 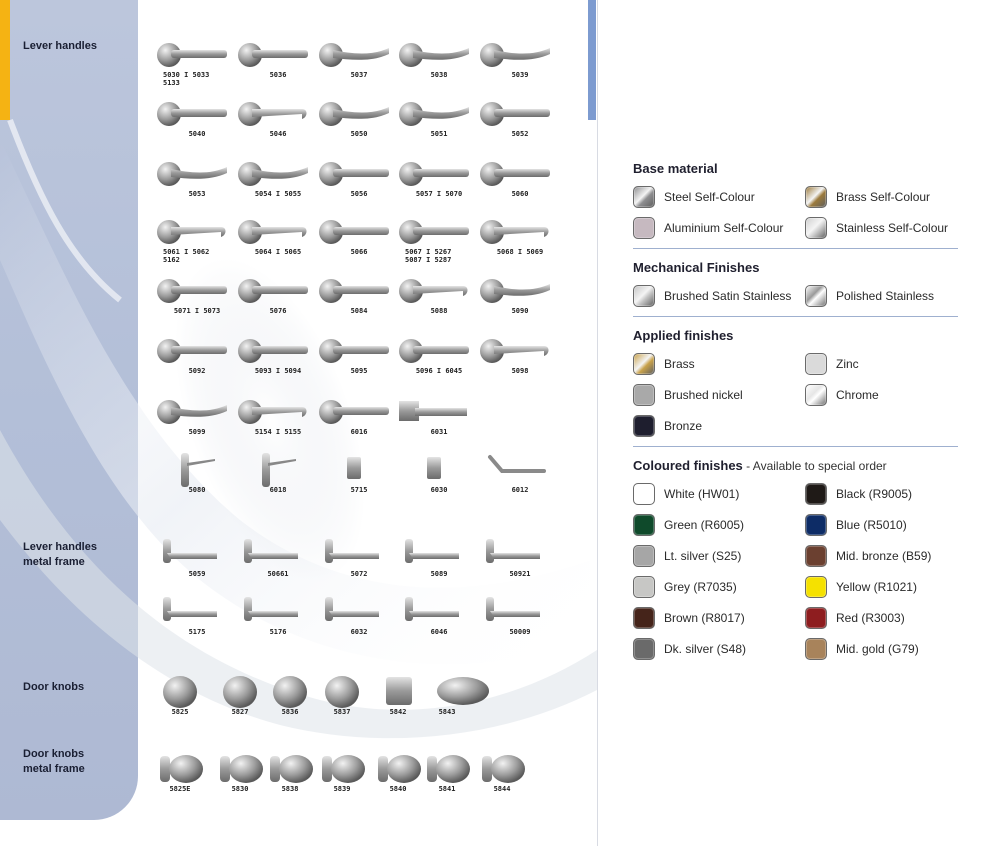 I want to click on product-code: 5843, so click(x=447, y=712).